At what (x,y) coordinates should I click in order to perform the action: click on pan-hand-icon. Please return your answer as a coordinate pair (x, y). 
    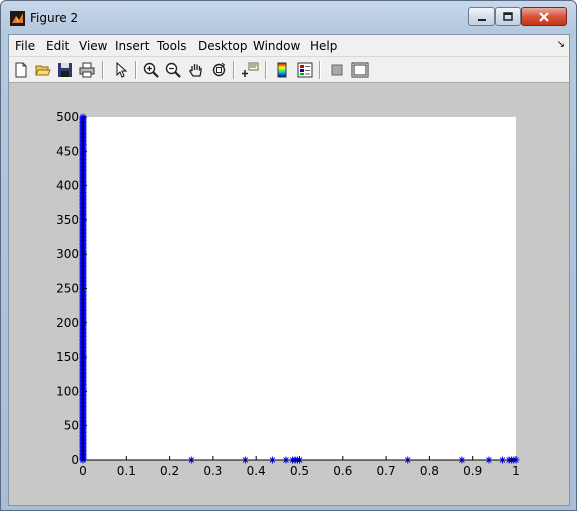
    Looking at the image, I should click on (195, 70).